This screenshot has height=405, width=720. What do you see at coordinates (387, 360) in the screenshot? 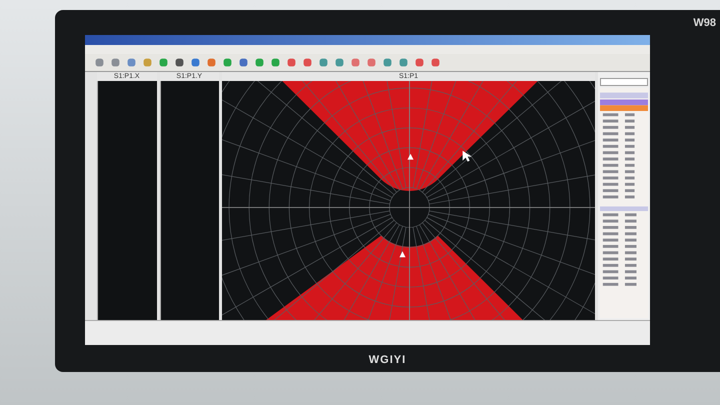
I see `brand-logo: WGIYI` at bounding box center [387, 360].